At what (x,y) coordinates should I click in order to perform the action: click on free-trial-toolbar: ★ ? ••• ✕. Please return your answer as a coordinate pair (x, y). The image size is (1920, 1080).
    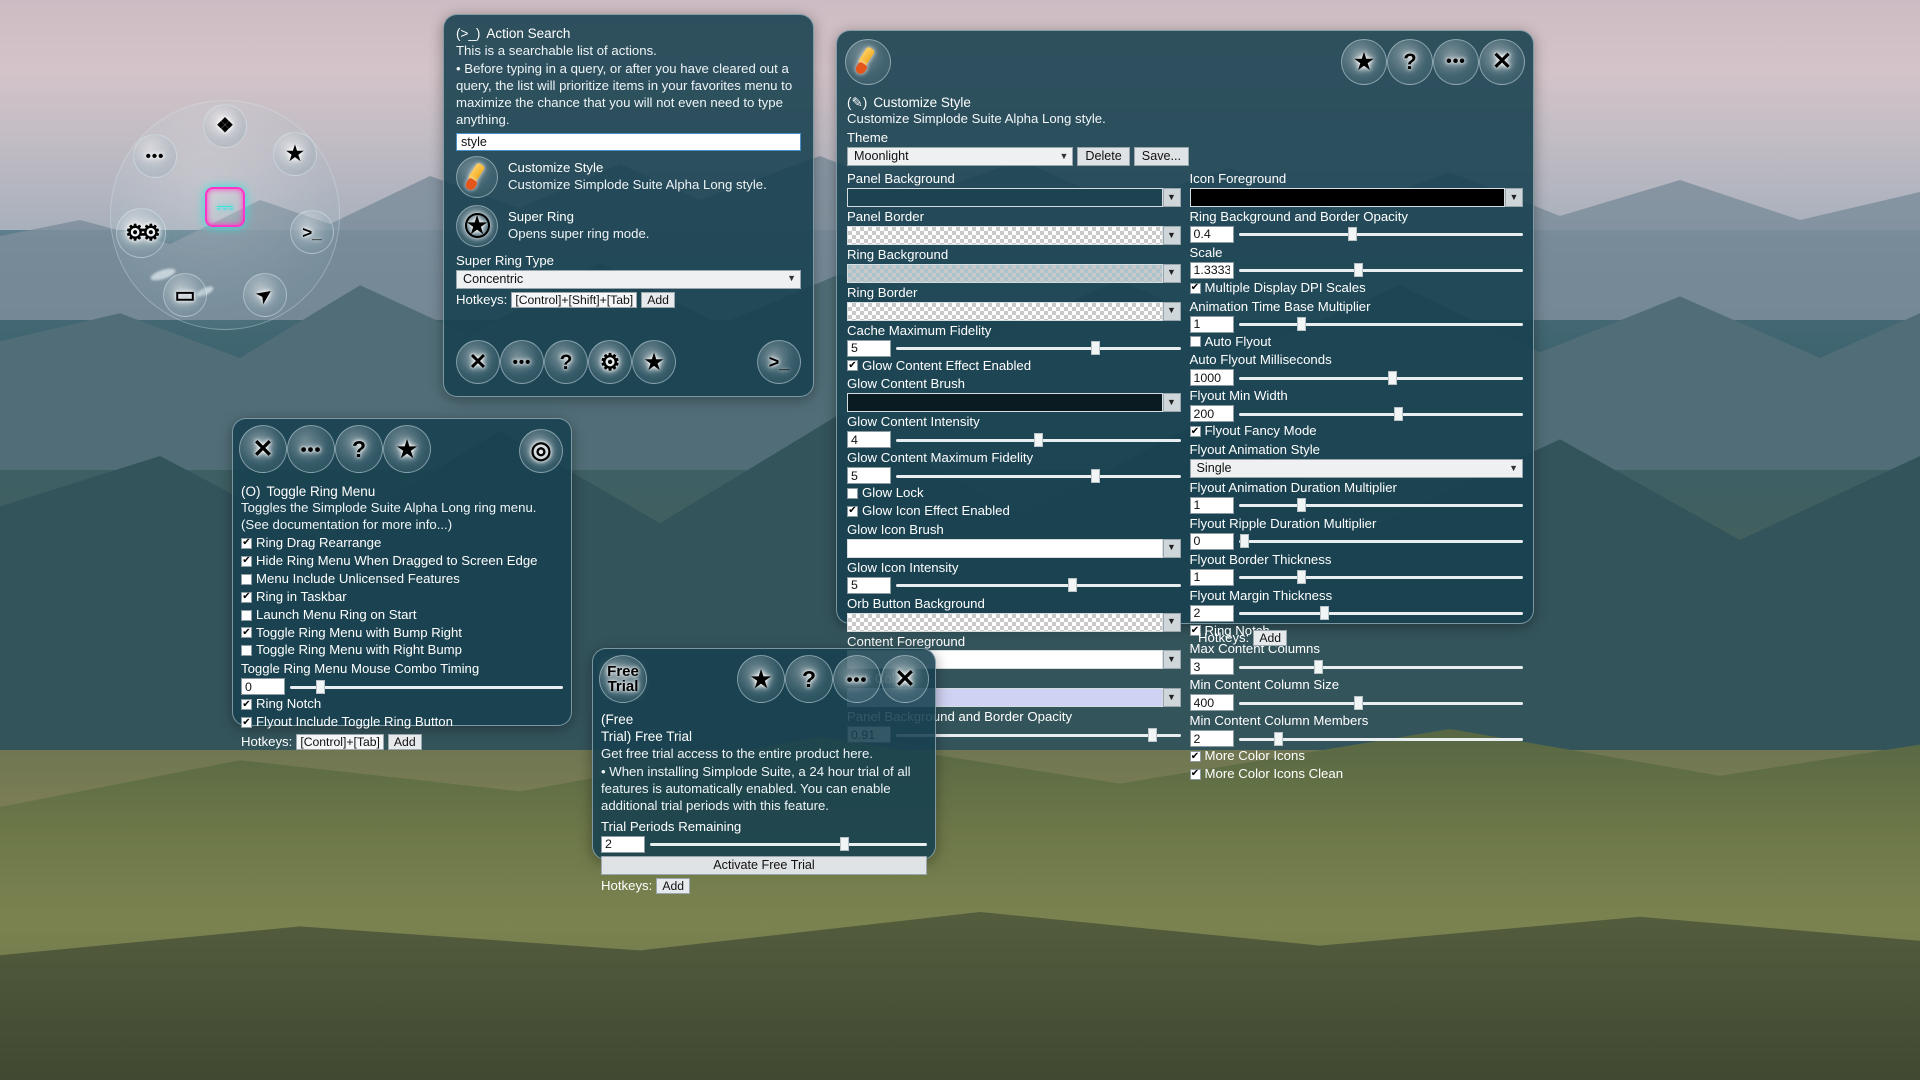
    Looking at the image, I should click on (833, 679).